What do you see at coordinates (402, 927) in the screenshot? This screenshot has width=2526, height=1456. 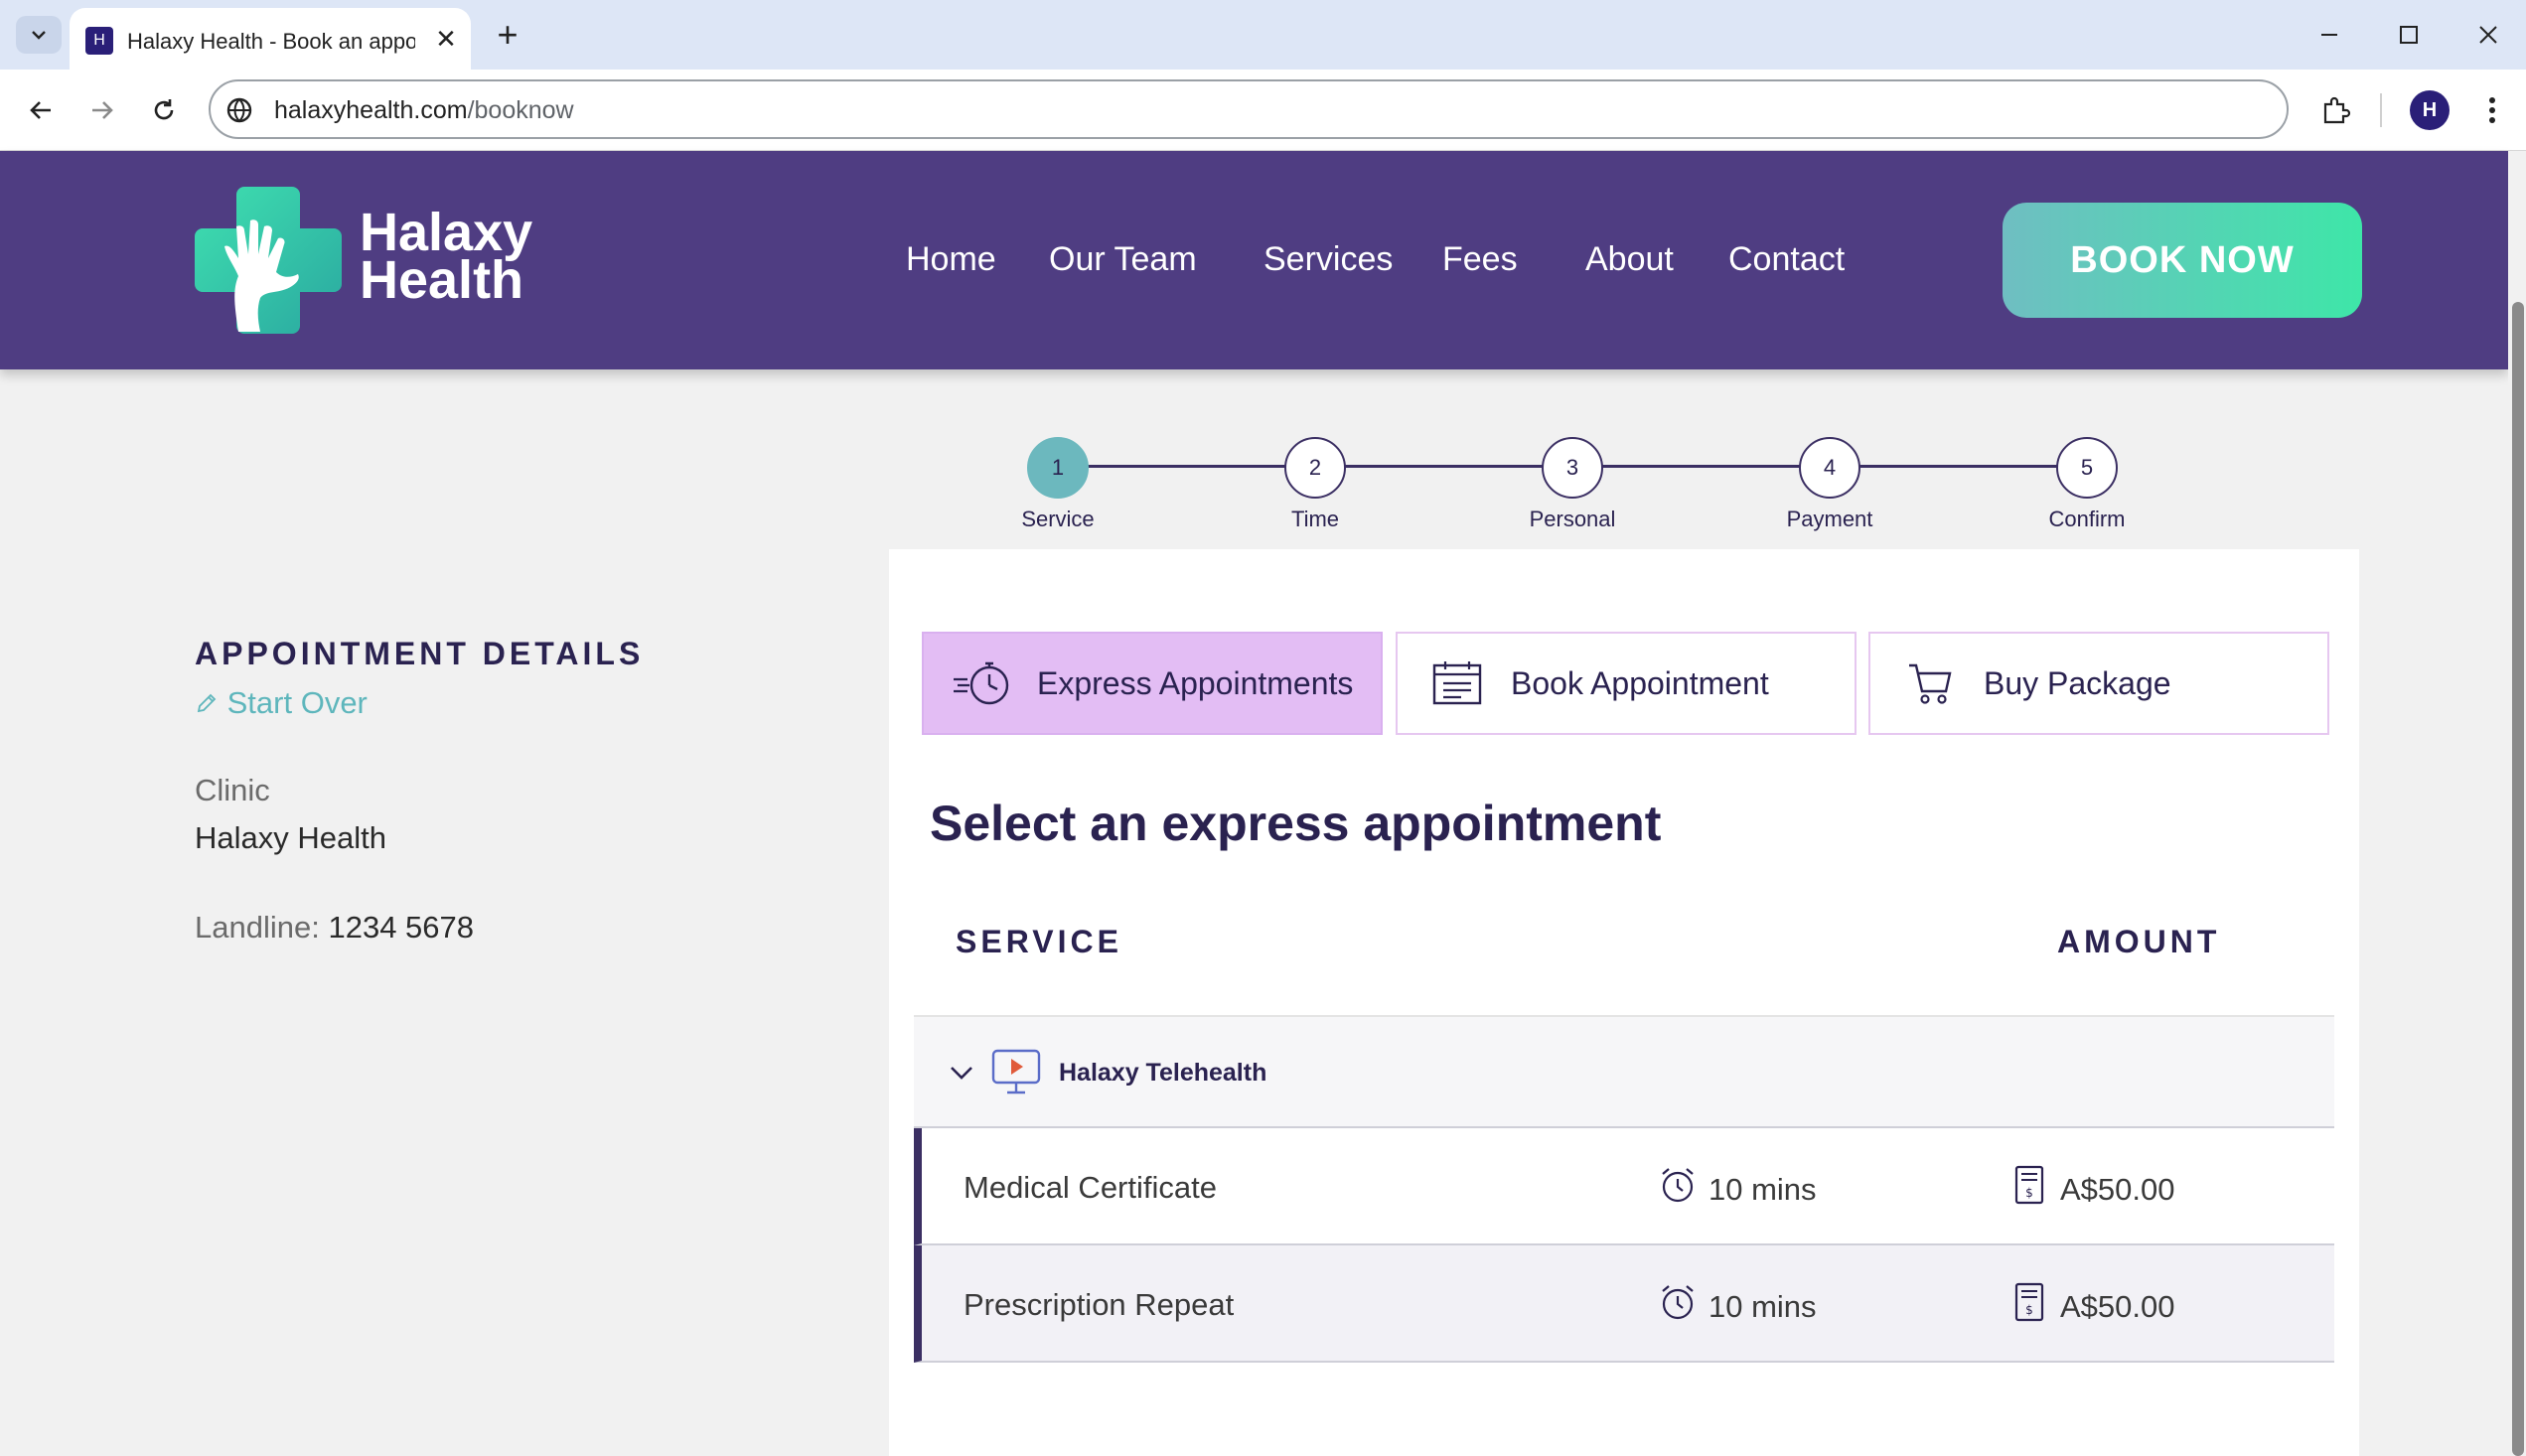 I see `landline-value: 1234 5678` at bounding box center [402, 927].